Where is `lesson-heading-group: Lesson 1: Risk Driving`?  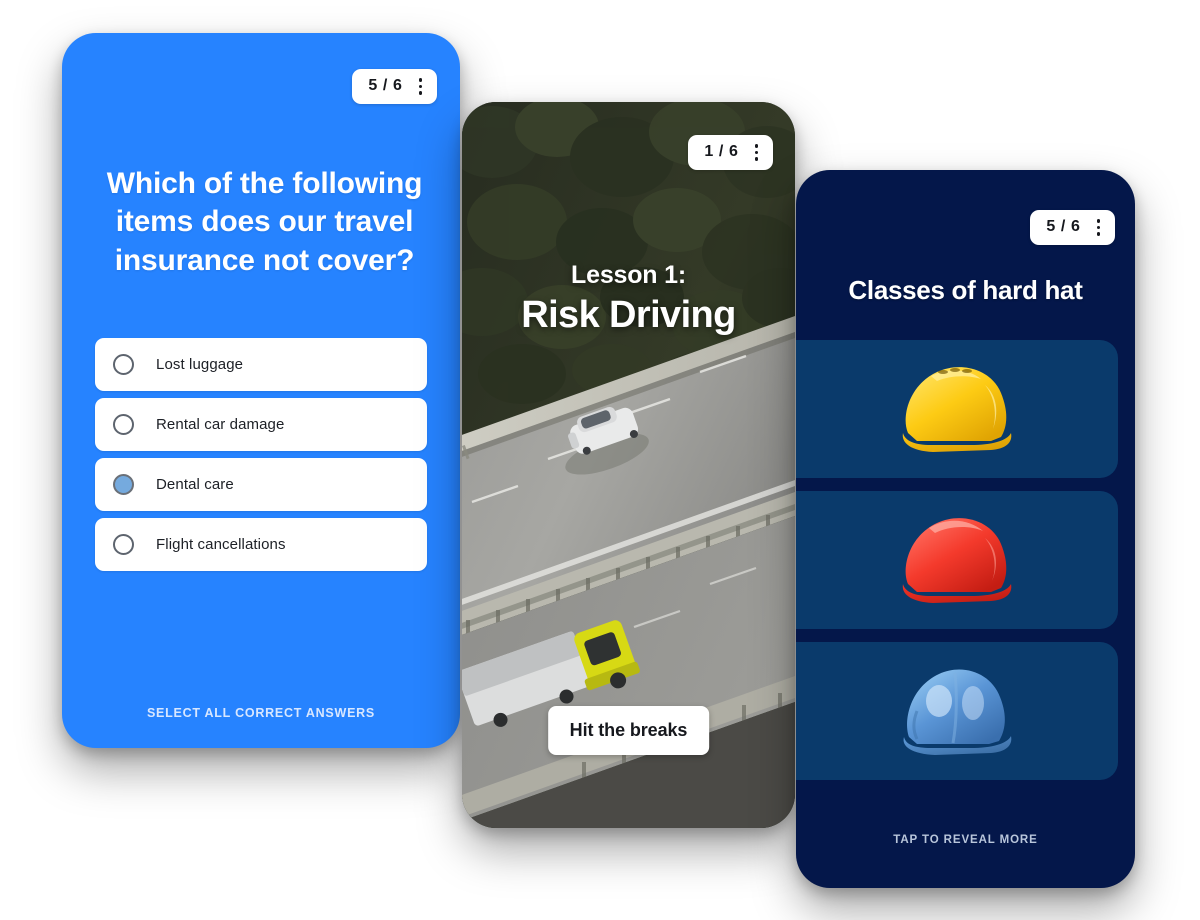
lesson-heading-group: Lesson 1: Risk Driving is located at coordinates (628, 299).